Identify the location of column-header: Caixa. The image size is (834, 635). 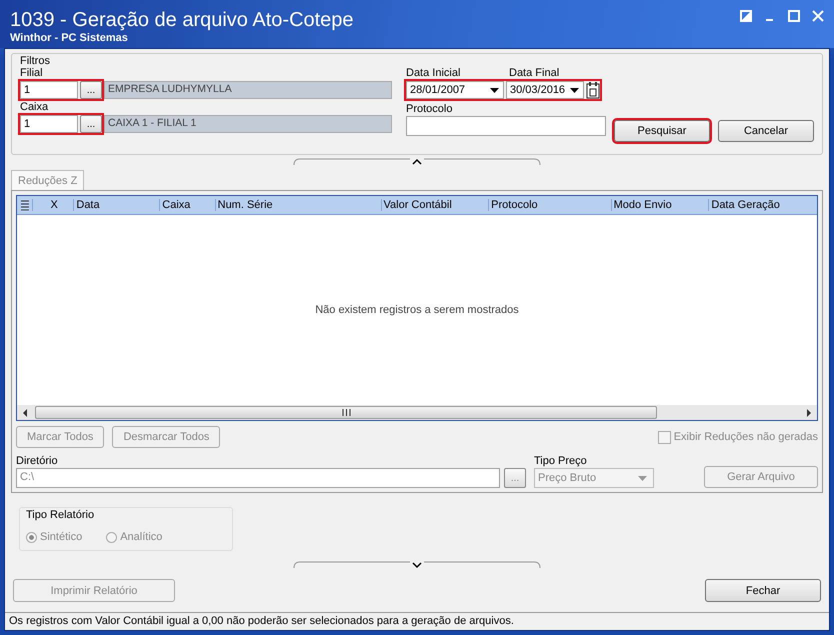
(187, 205).